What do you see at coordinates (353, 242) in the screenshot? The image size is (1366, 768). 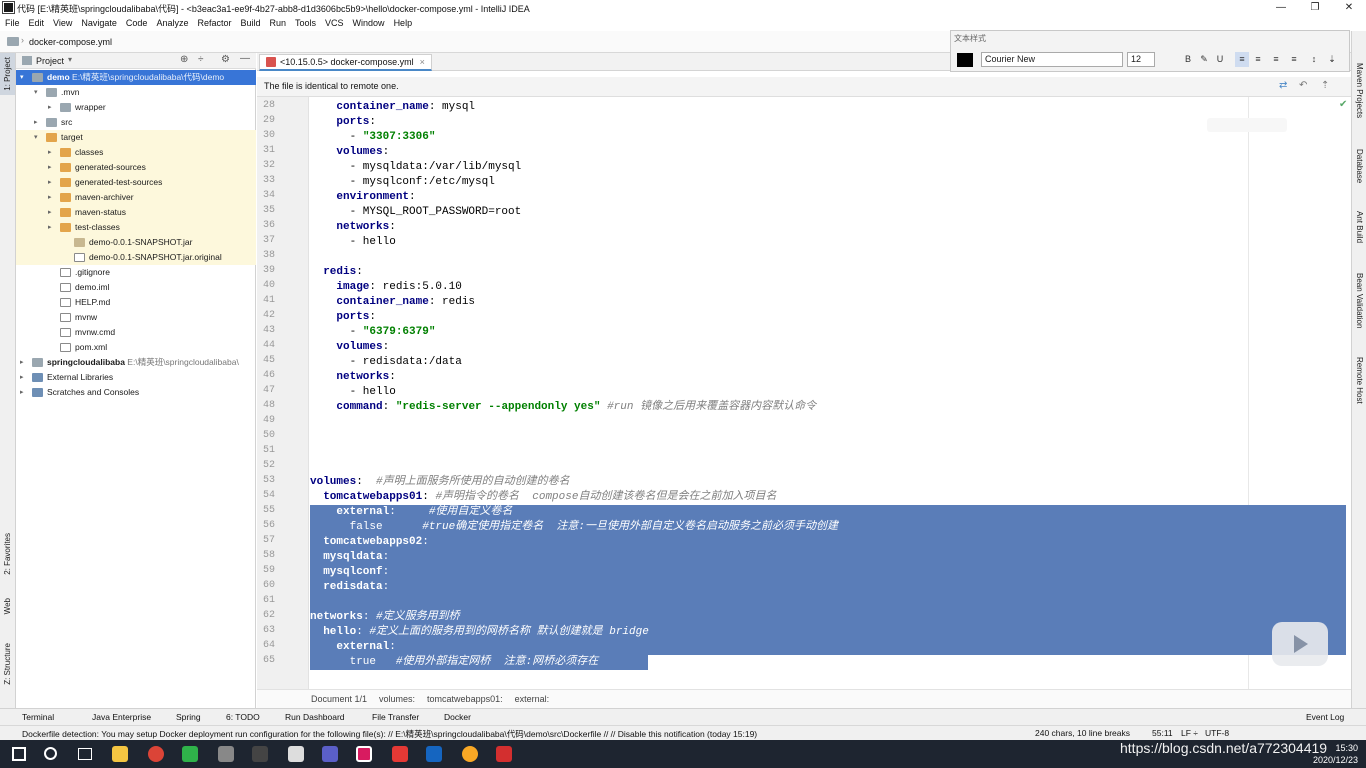 I see `code-line: - hello` at bounding box center [353, 242].